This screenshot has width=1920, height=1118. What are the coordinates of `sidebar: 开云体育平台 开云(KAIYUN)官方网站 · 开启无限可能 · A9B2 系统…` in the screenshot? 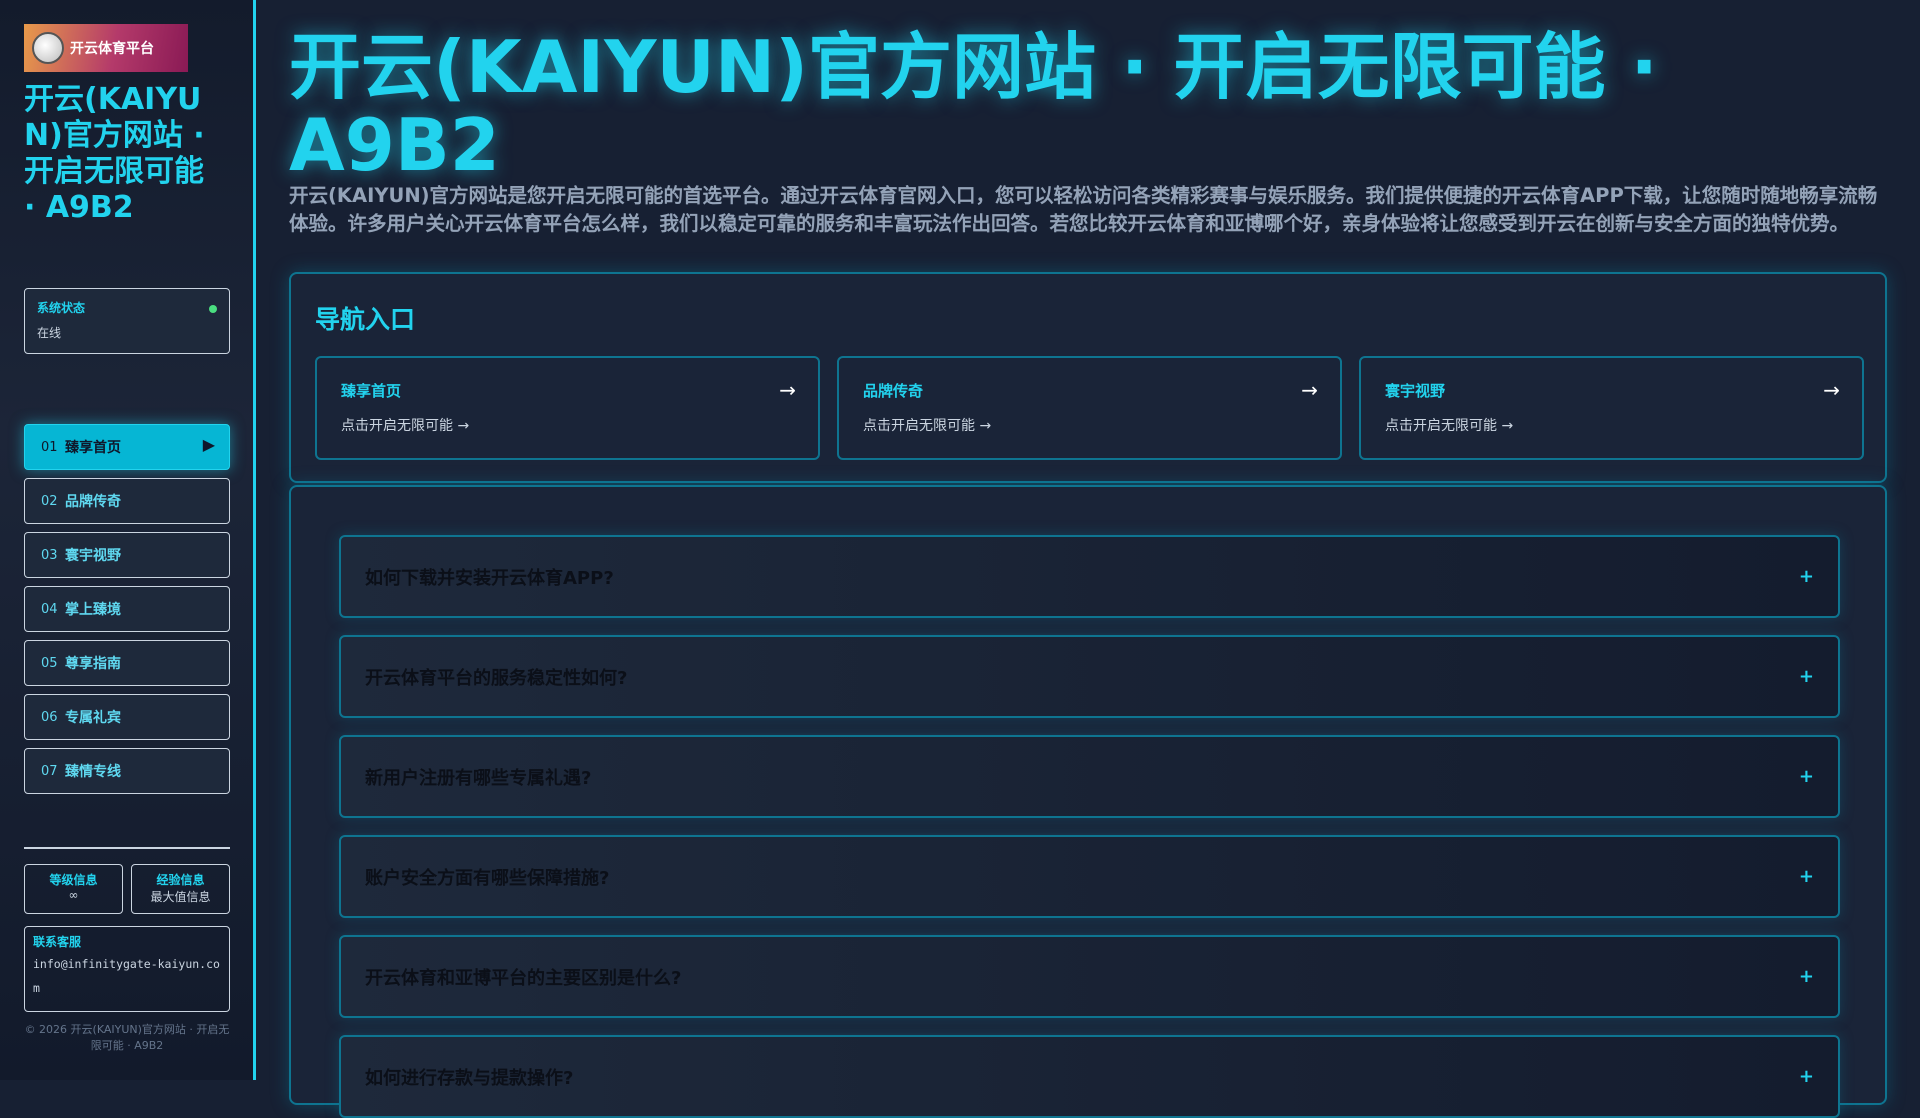 It's located at (128, 540).